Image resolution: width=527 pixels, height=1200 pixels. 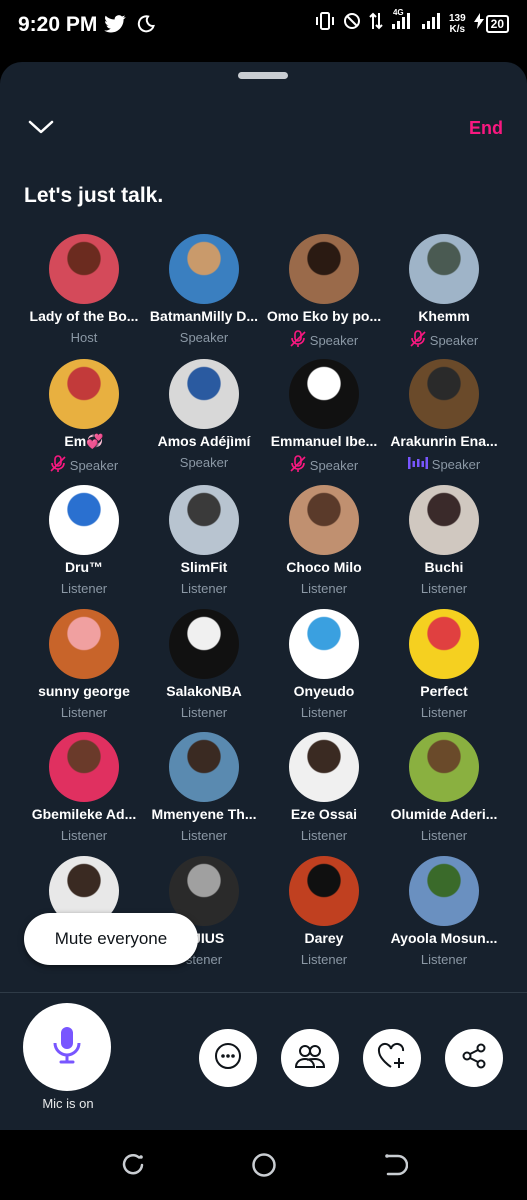 What do you see at coordinates (84, 691) in the screenshot?
I see `participant-name: sunny george` at bounding box center [84, 691].